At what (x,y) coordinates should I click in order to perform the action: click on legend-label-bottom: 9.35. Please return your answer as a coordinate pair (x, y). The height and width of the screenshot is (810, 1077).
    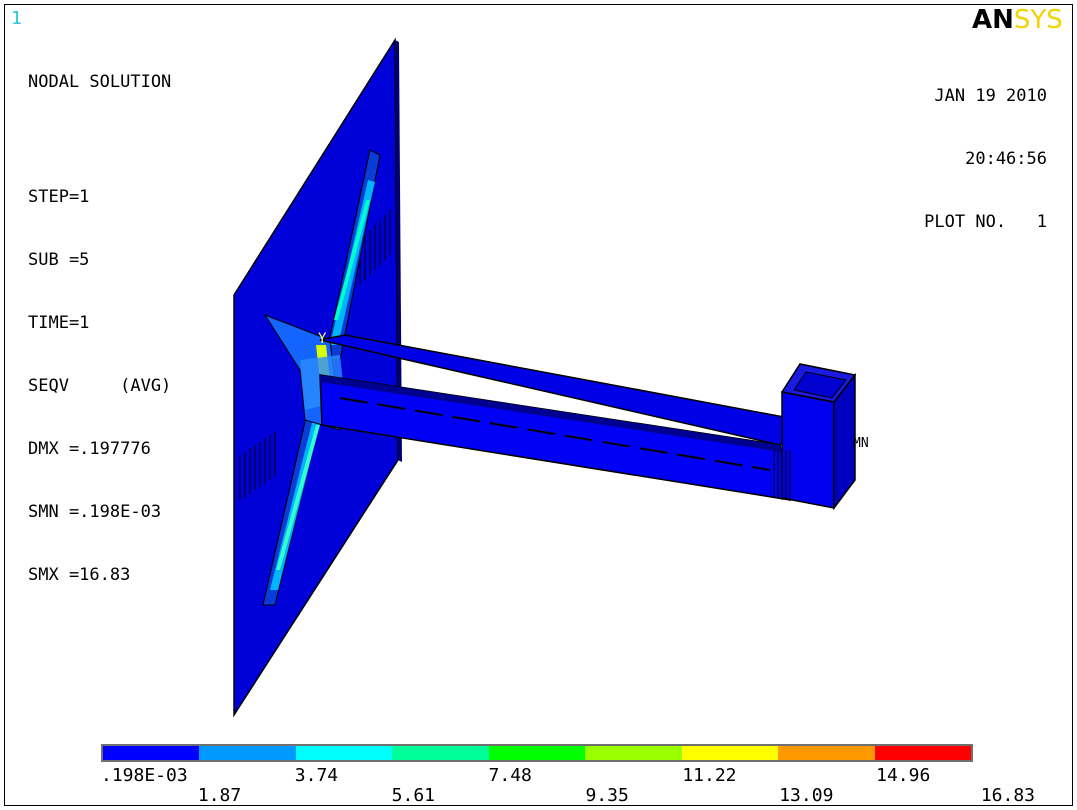
    Looking at the image, I should click on (607, 795).